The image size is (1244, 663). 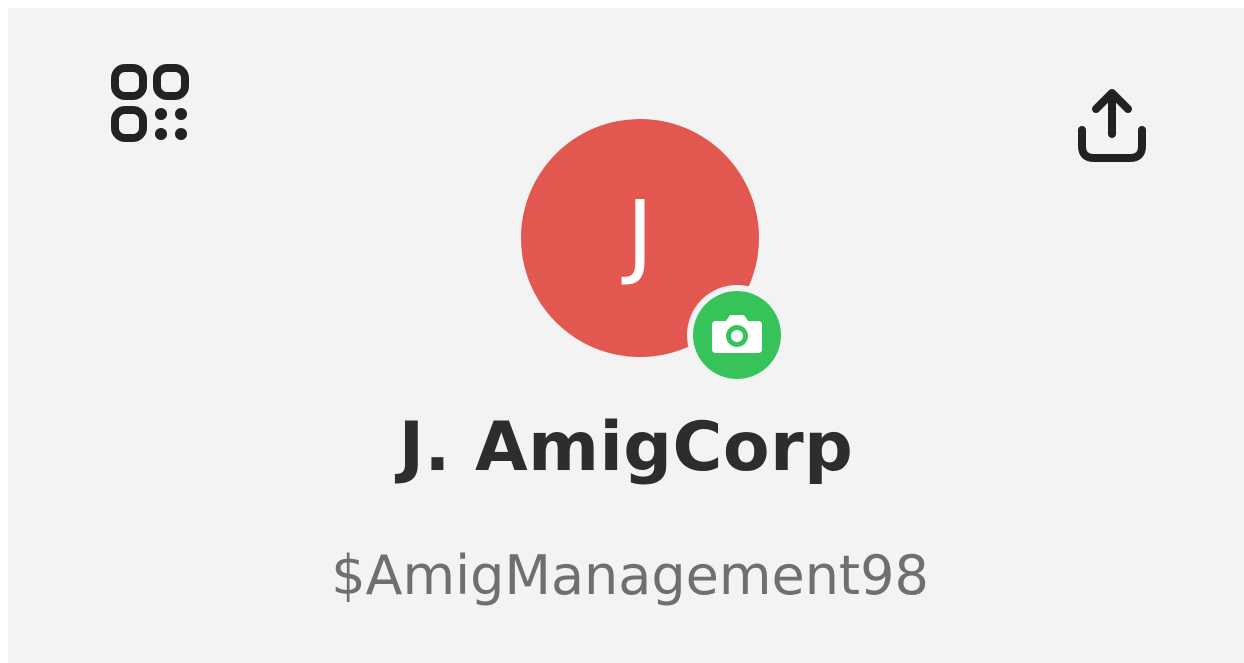 What do you see at coordinates (656, 254) in the screenshot?
I see `avatar-container: J` at bounding box center [656, 254].